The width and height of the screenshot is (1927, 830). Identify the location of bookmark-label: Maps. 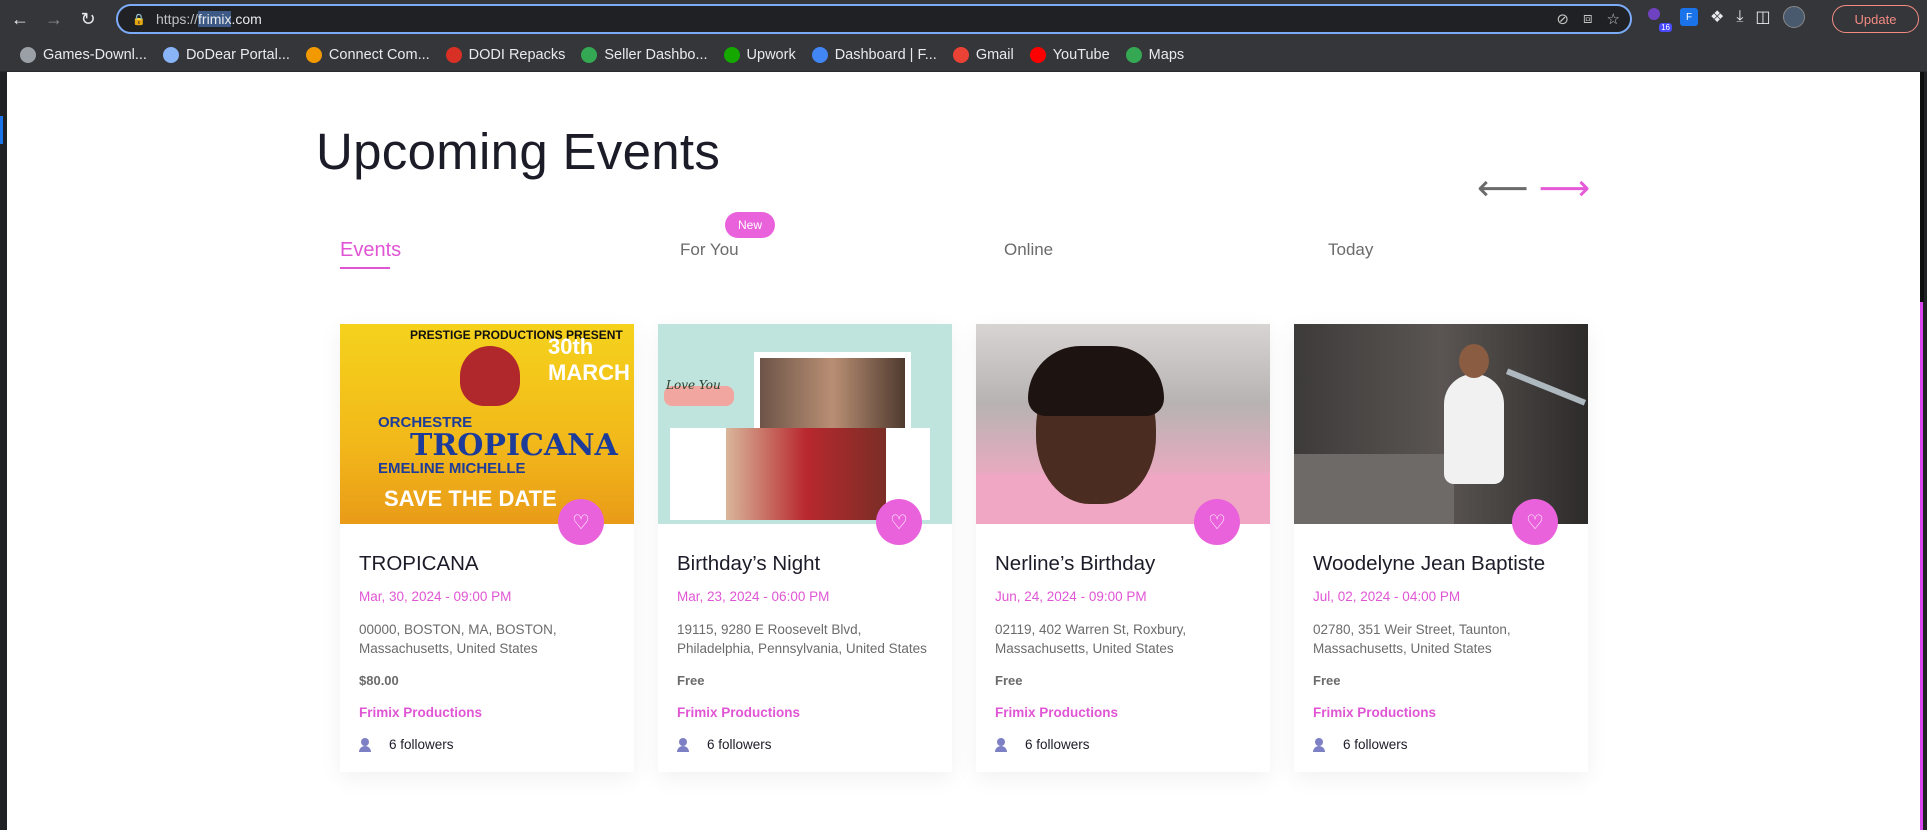
(1166, 54).